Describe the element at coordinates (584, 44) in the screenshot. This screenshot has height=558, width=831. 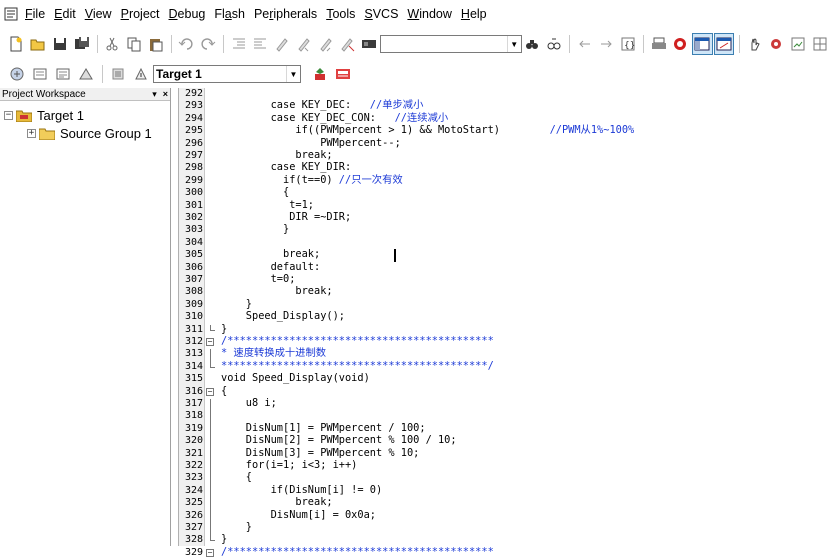
I see `back-arrow-icon` at that location.